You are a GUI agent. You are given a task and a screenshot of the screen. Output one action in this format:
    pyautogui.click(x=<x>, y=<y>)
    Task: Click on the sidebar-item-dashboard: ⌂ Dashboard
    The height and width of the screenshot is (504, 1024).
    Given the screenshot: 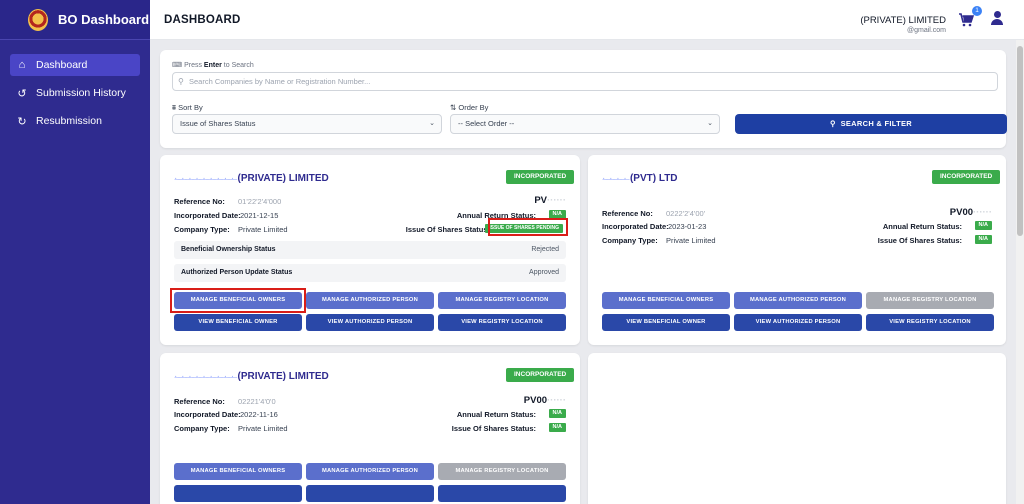 What is the action you would take?
    pyautogui.click(x=75, y=65)
    